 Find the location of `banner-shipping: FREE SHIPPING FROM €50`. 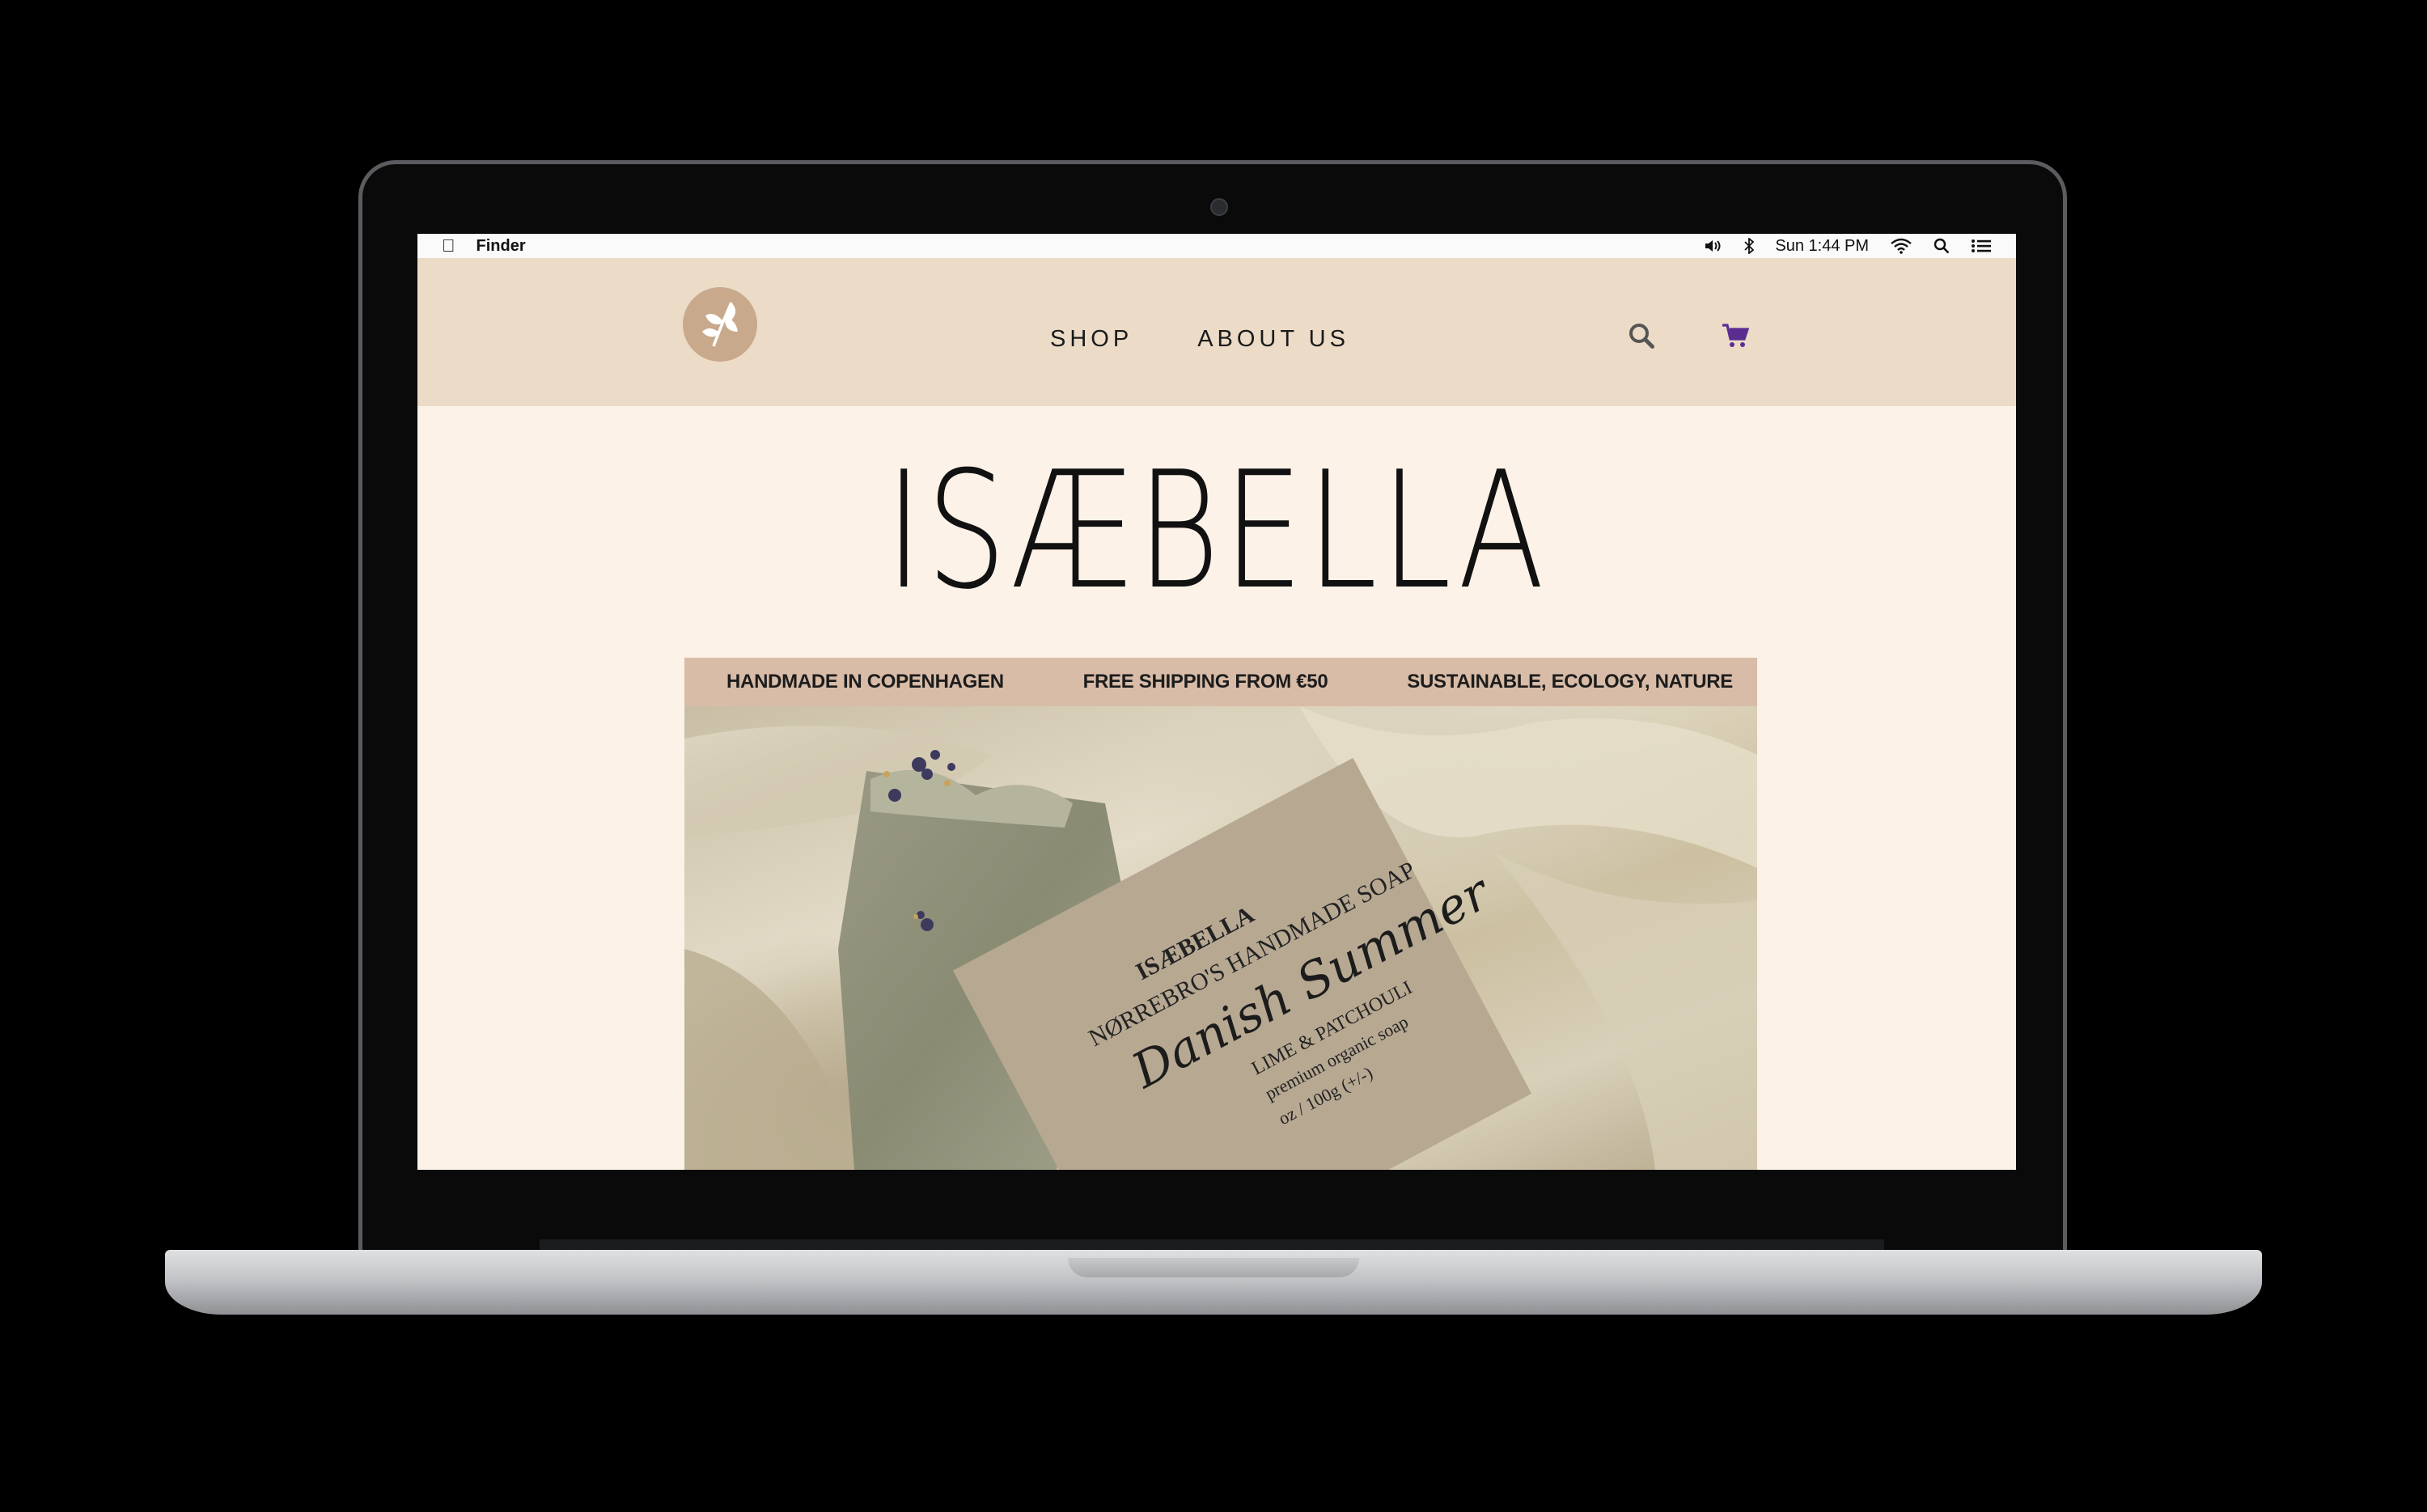

banner-shipping: FREE SHIPPING FROM €50 is located at coordinates (1205, 681).